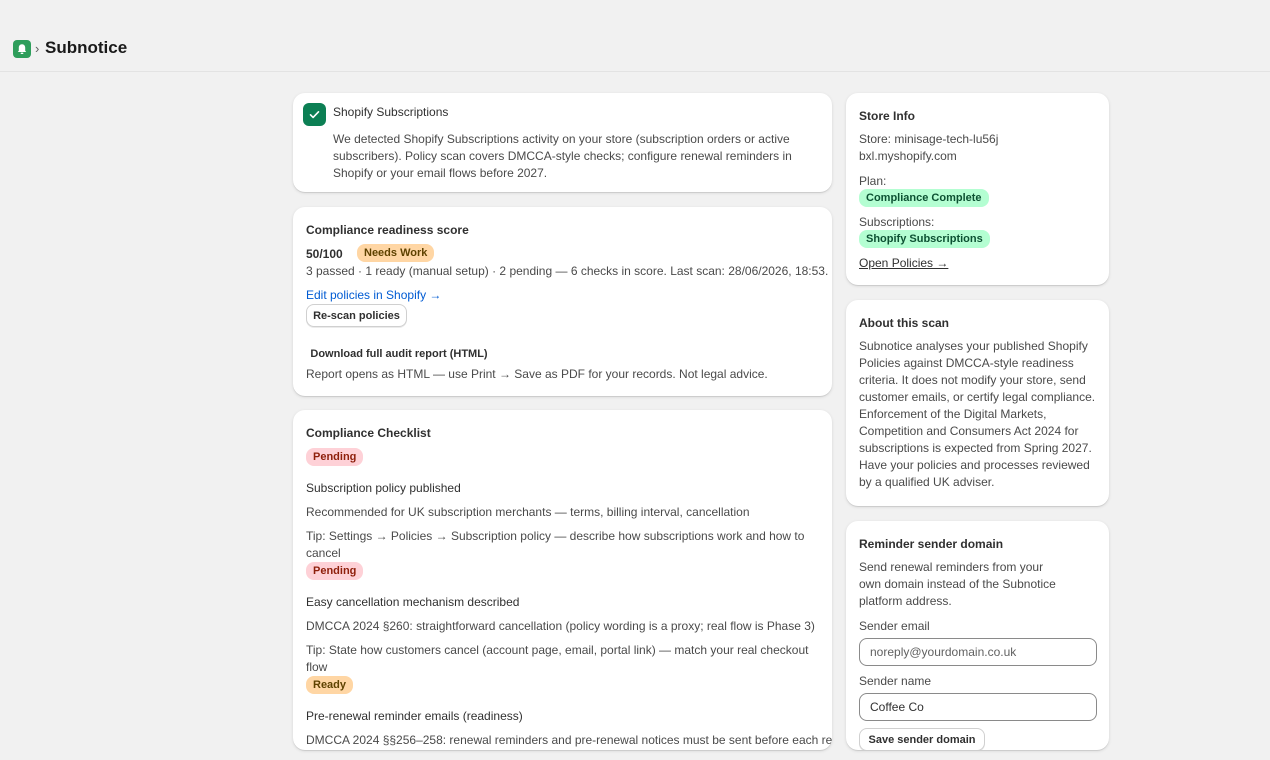  I want to click on rescan-button: Re-scan policies, so click(356, 315).